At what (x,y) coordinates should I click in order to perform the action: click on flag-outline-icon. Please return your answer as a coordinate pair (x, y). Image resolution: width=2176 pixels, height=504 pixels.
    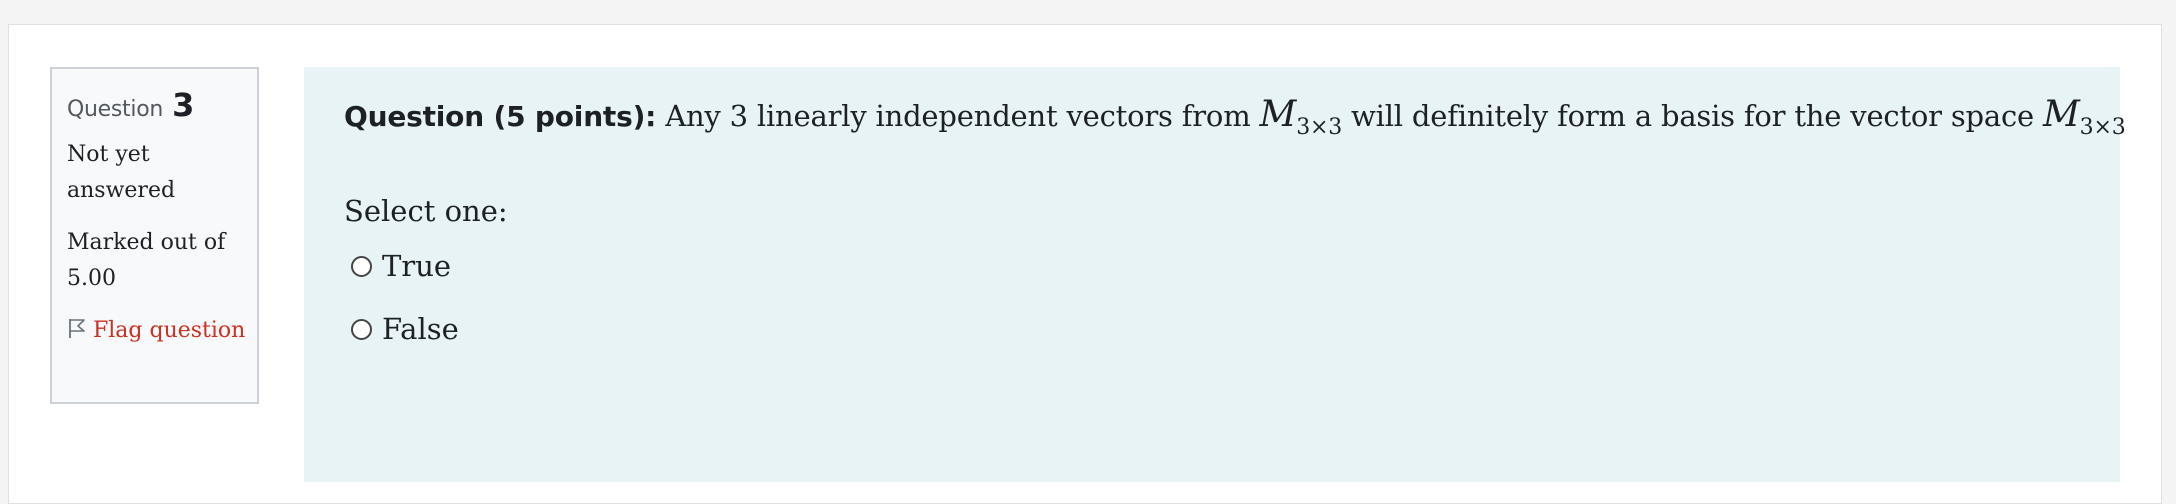
    Looking at the image, I should click on (77, 326).